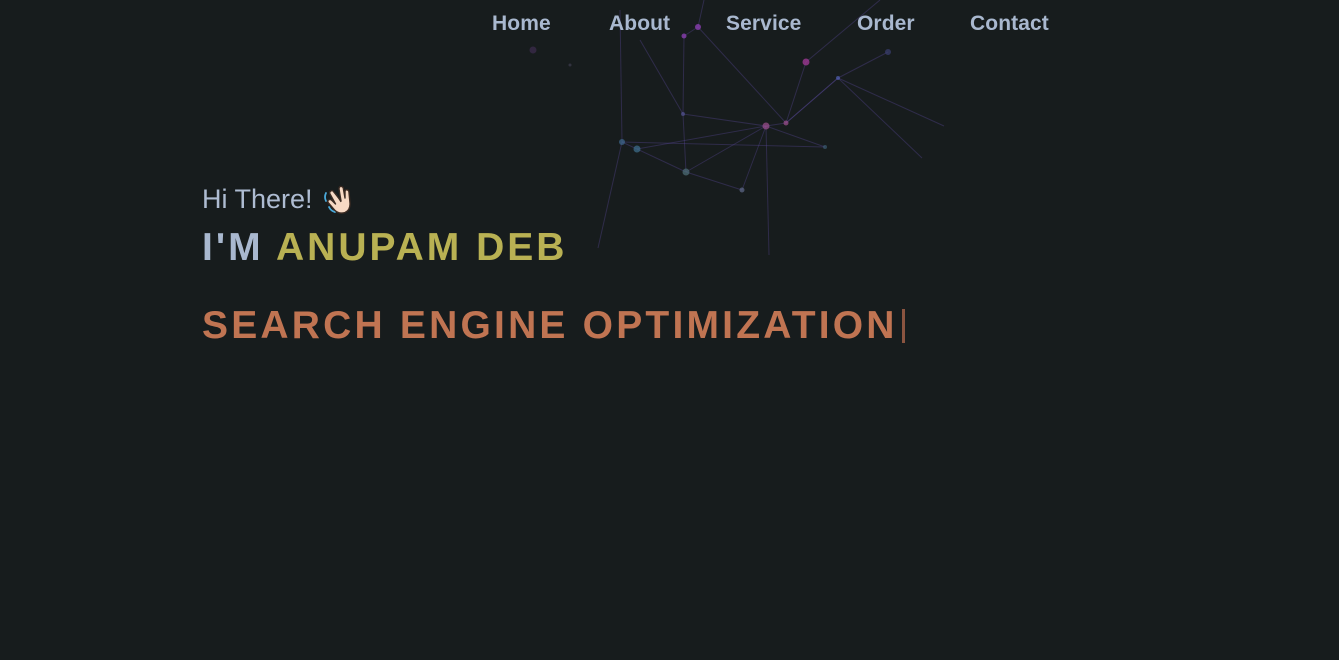  I want to click on nav-item-order: Order, so click(886, 24).